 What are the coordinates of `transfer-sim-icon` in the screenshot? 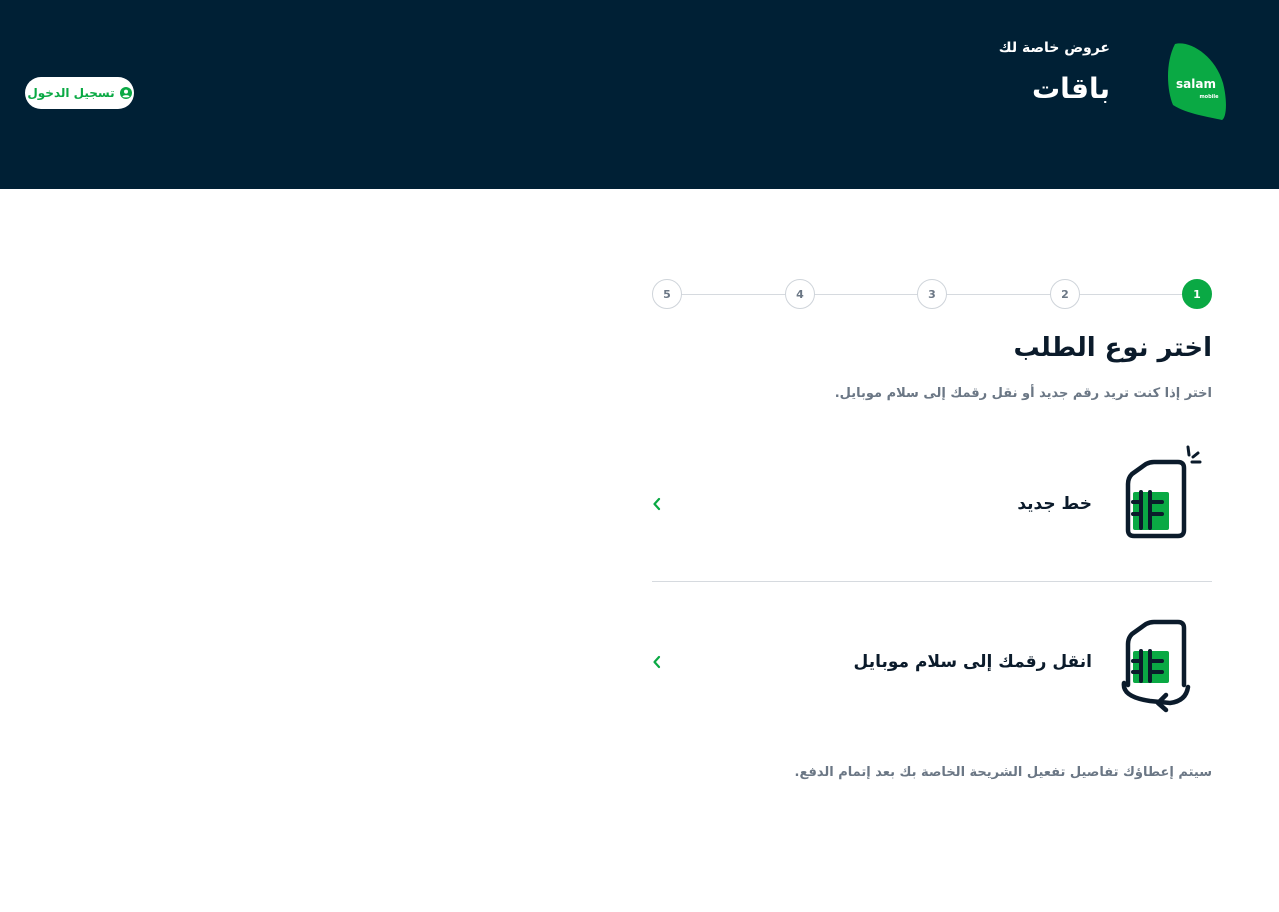 It's located at (1156, 666).